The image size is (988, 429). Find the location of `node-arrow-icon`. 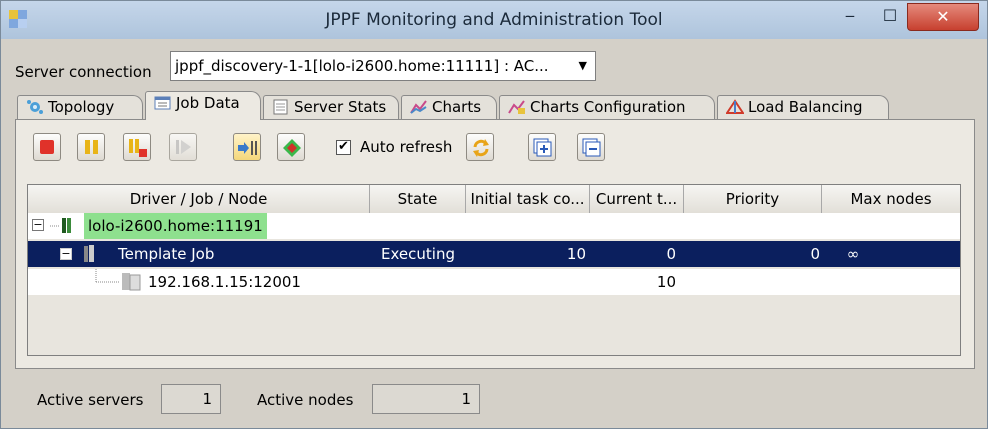

node-arrow-icon is located at coordinates (247, 148).